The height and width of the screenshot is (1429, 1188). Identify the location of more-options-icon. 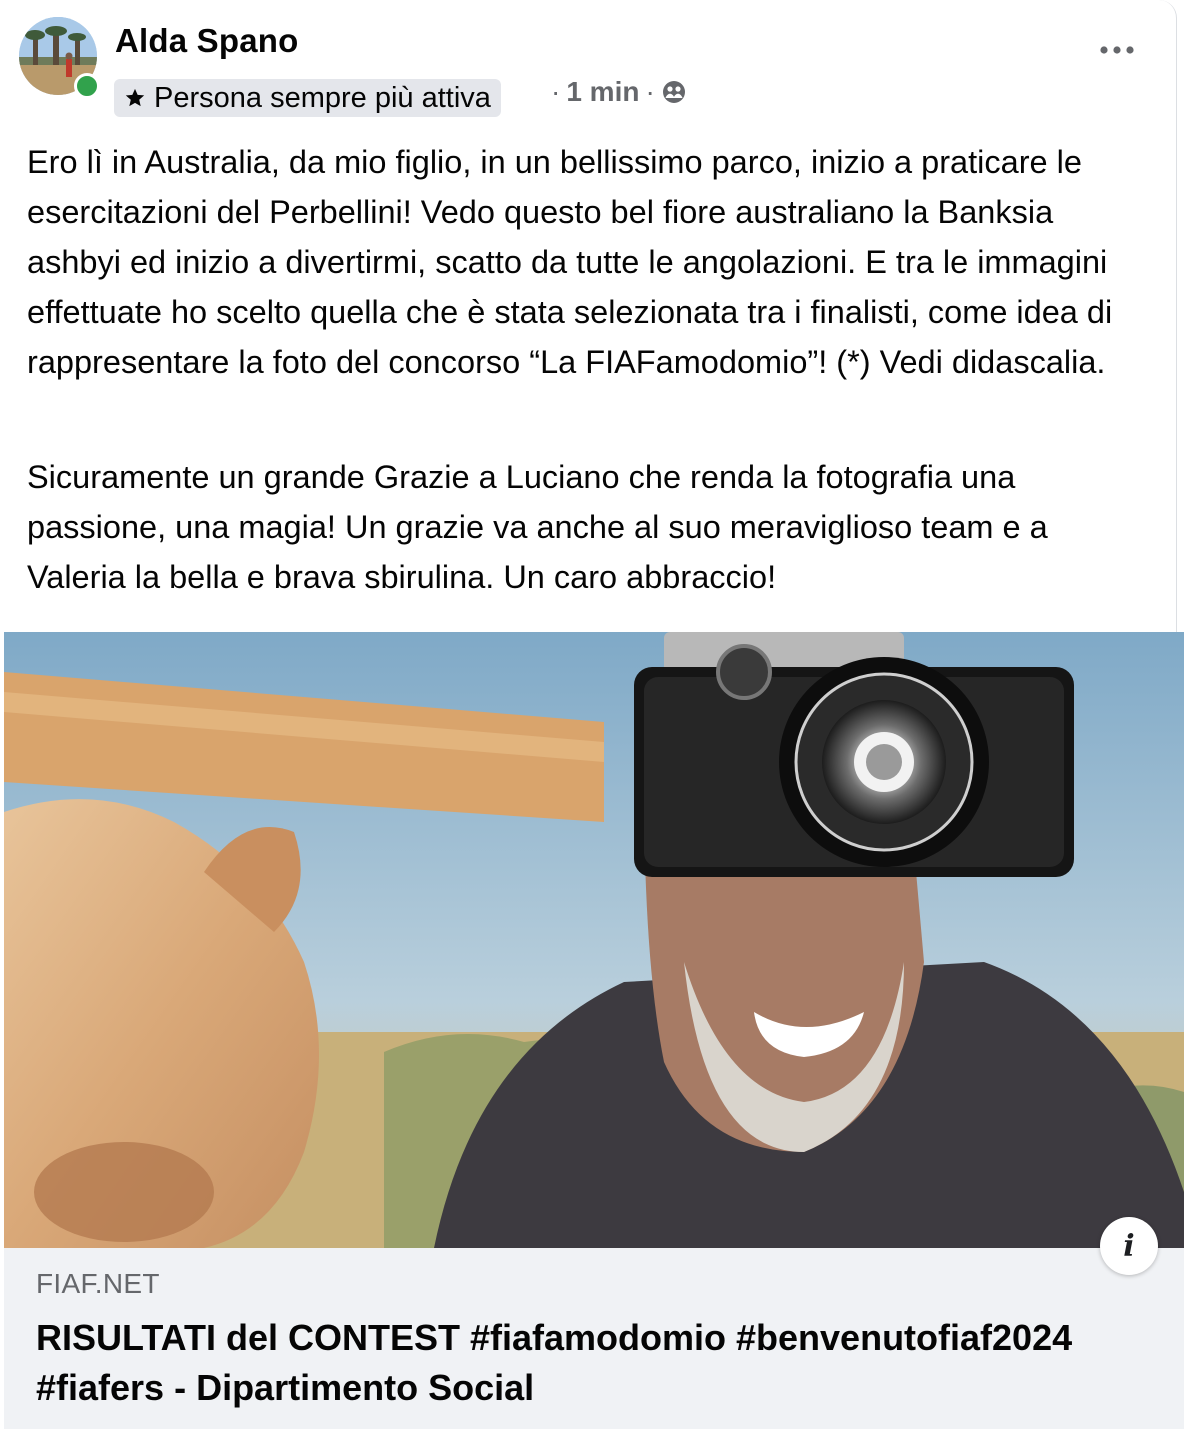
(1117, 50).